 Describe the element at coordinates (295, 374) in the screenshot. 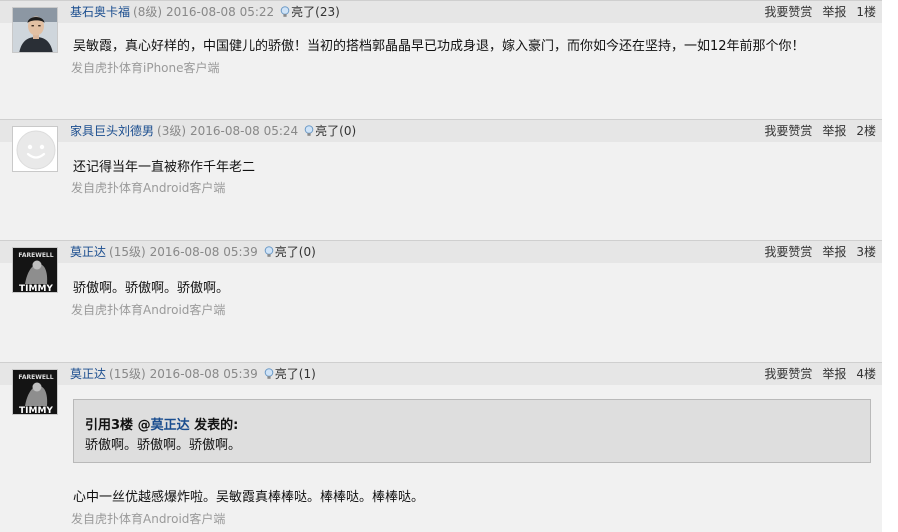

I see `light-count: 亮了(1)` at that location.